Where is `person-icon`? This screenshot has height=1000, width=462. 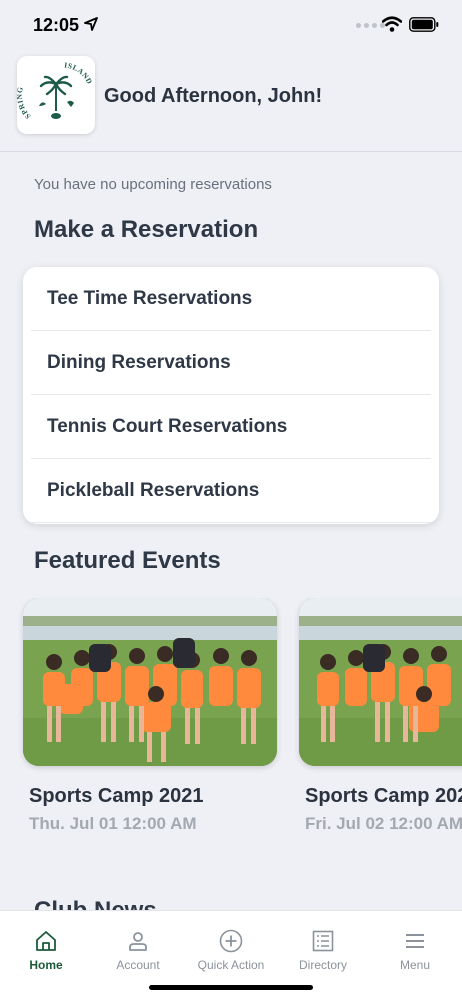 person-icon is located at coordinates (138, 941).